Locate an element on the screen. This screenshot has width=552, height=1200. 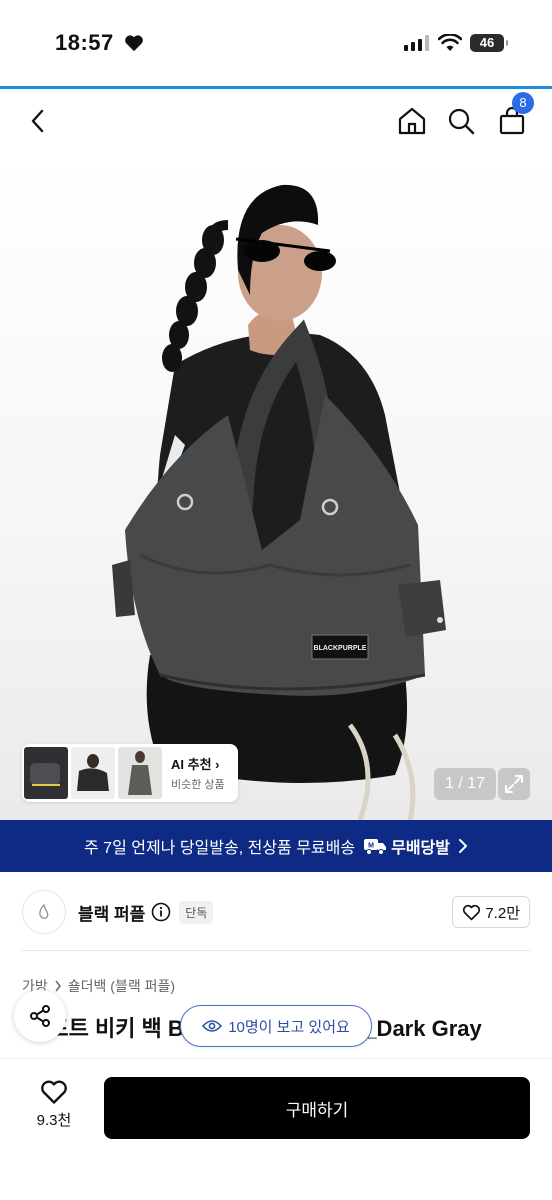
status-icons: 46 is located at coordinates (456, 43).